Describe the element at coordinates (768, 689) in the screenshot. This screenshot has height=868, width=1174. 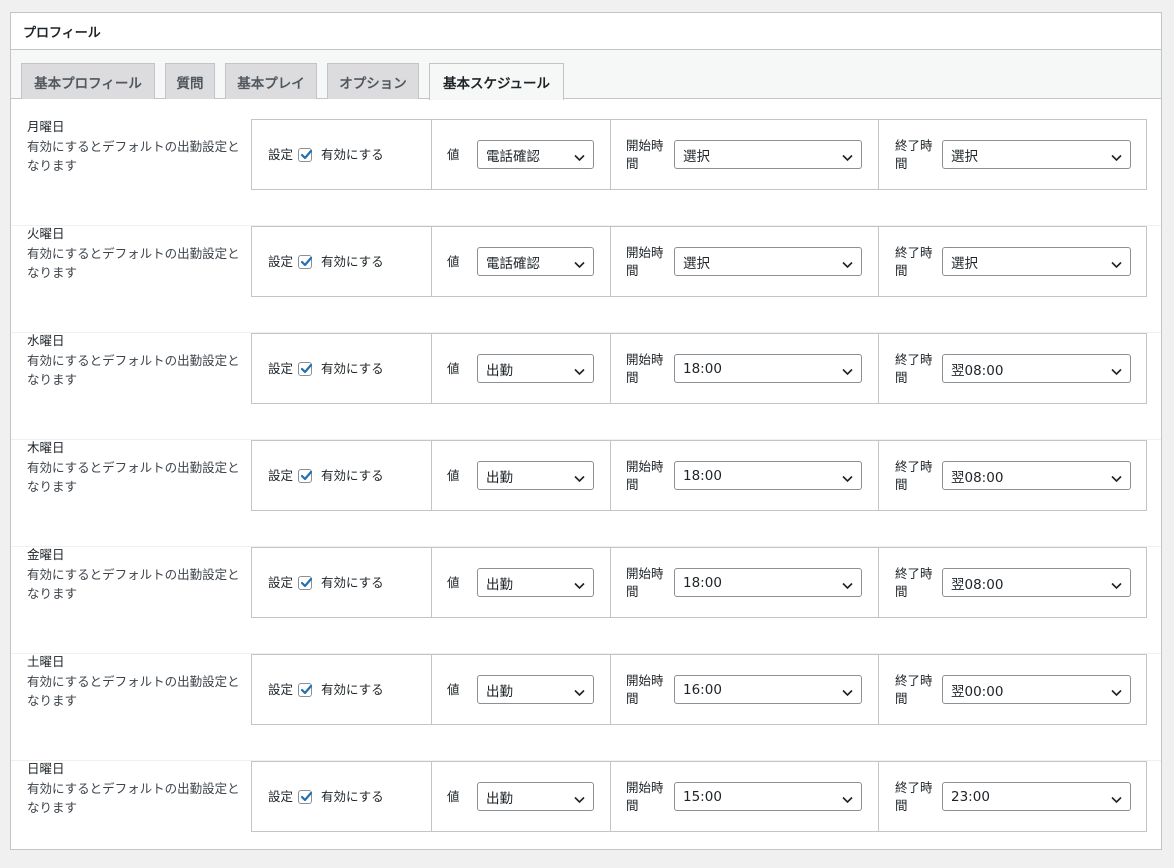
I see `start-time-select: 16:00` at that location.